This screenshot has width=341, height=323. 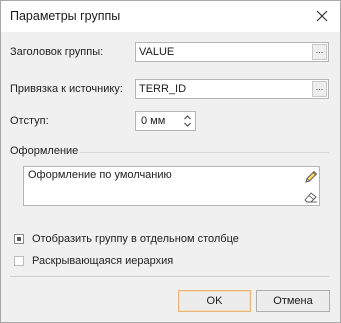 What do you see at coordinates (66, 89) in the screenshot?
I see `source-binding-label: Привязка к источнику:` at bounding box center [66, 89].